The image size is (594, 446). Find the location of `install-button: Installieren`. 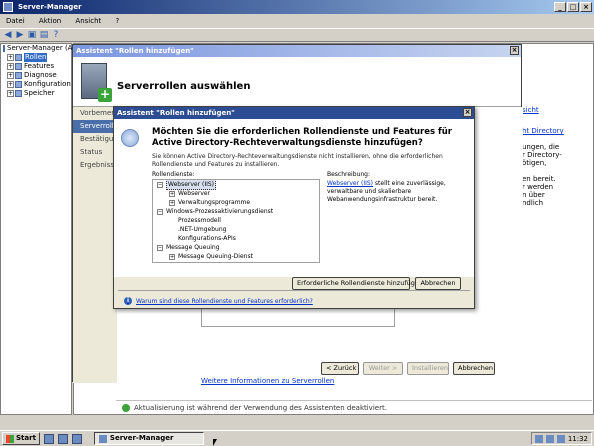

install-button: Installieren is located at coordinates (428, 368).